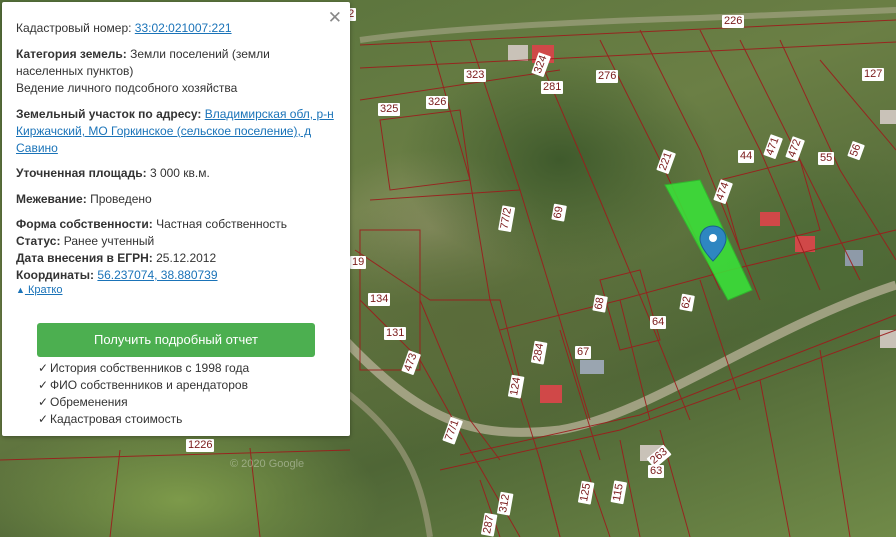 This screenshot has height=537, width=896. I want to click on feature-label: ФИО собственников и арендаторов, so click(149, 385).